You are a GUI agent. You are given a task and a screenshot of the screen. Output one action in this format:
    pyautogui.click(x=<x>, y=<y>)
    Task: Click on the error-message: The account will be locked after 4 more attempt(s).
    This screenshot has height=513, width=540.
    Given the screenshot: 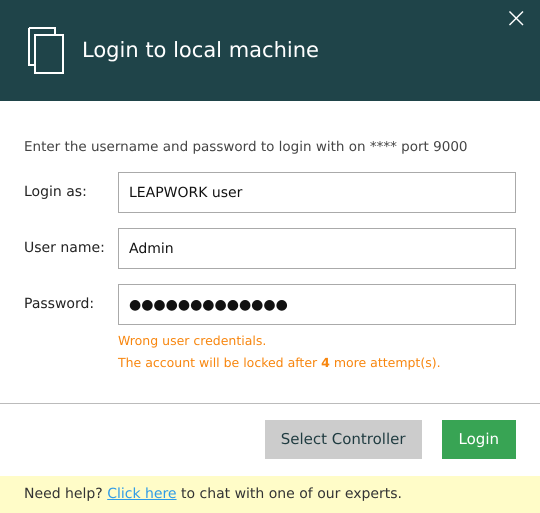 What is the action you would take?
    pyautogui.click(x=280, y=363)
    